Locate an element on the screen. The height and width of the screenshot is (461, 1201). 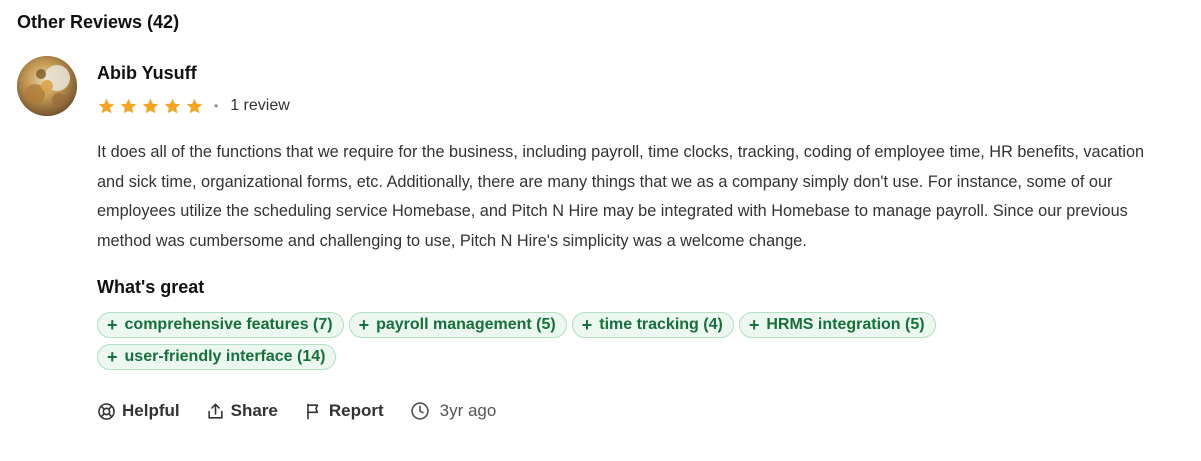
review-timestamp: 3yr ago is located at coordinates (453, 411).